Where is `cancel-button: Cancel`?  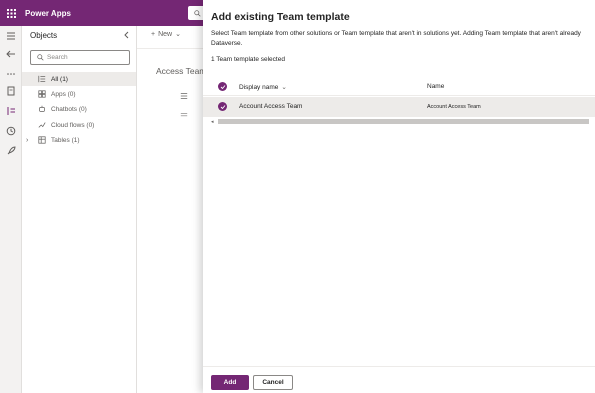 cancel-button: Cancel is located at coordinates (273, 382).